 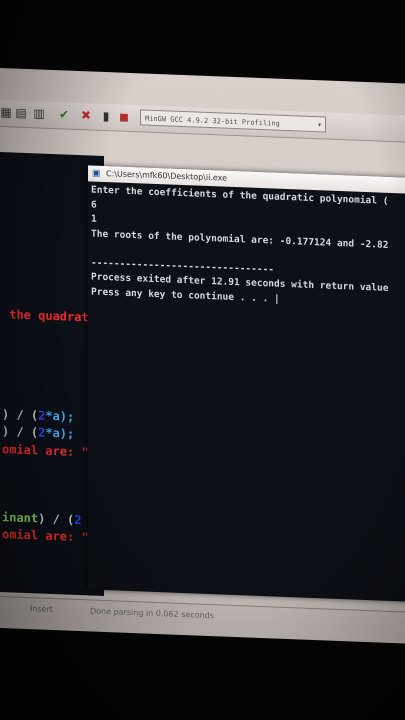 I want to click on compiler-select: MinGW GCC 4.9.2 32-bit Profiling ▾, so click(x=233, y=121).